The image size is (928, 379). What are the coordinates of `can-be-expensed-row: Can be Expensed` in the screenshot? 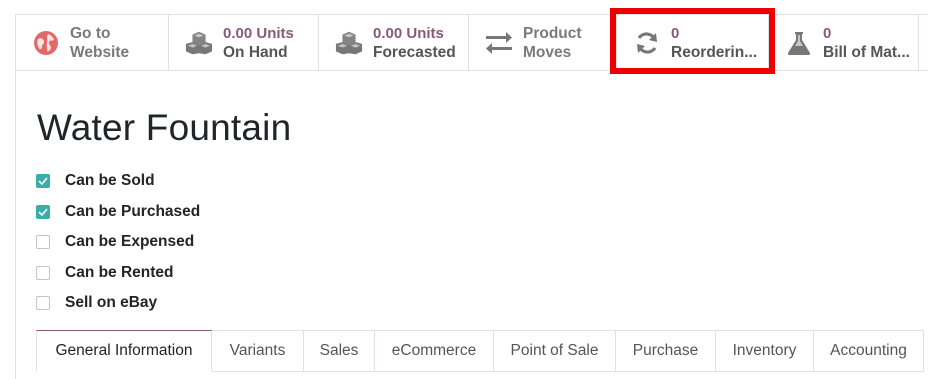 It's located at (118, 242).